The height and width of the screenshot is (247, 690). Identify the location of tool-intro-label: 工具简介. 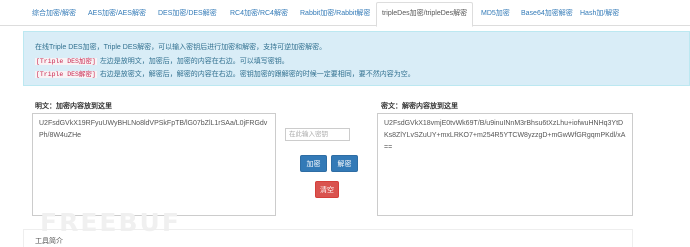
(49, 241).